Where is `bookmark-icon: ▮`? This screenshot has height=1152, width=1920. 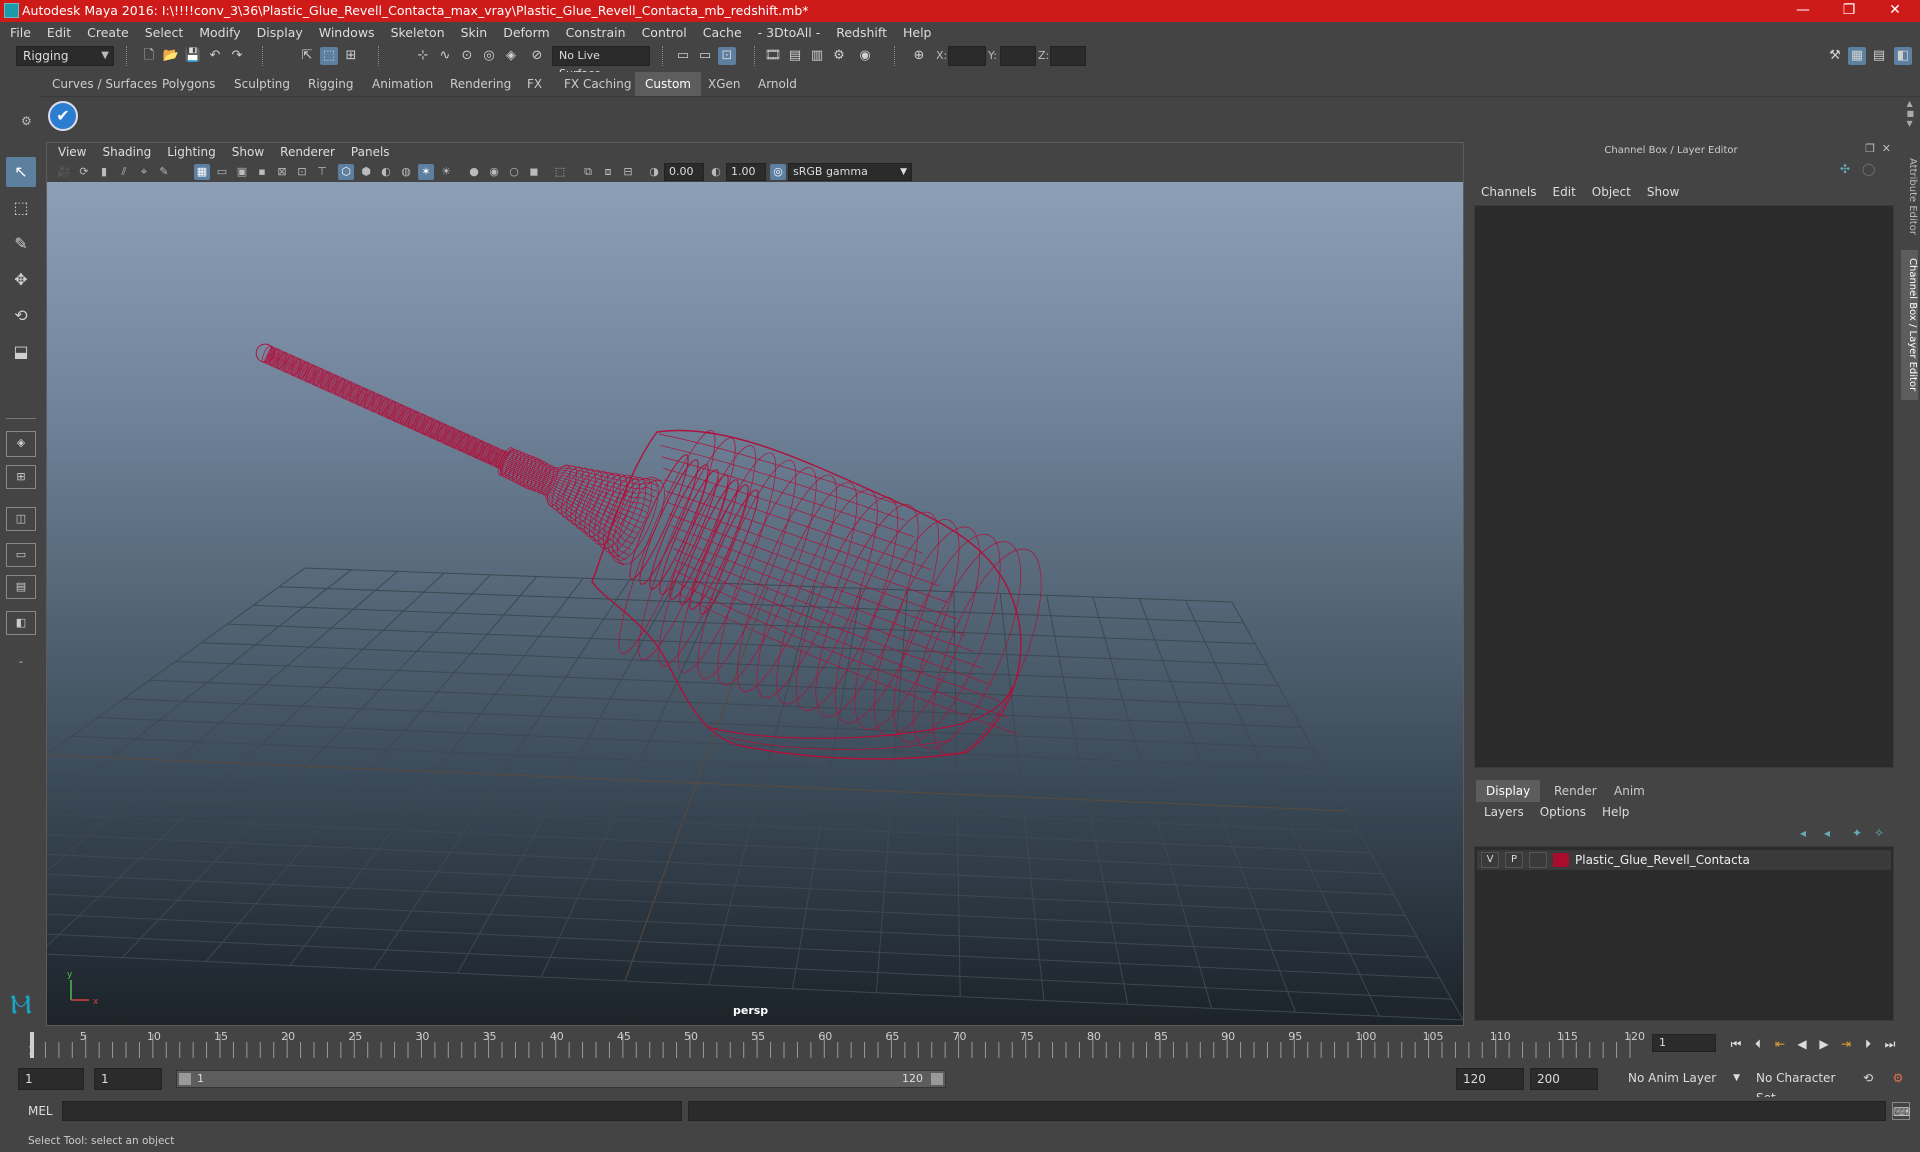
bookmark-icon: ▮ is located at coordinates (104, 172).